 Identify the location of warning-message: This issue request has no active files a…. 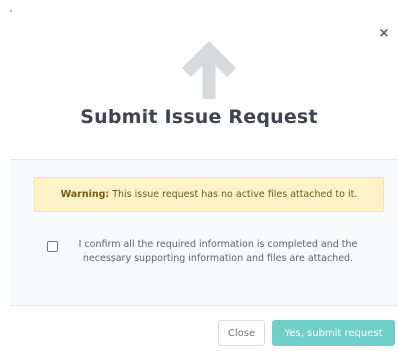
(235, 194).